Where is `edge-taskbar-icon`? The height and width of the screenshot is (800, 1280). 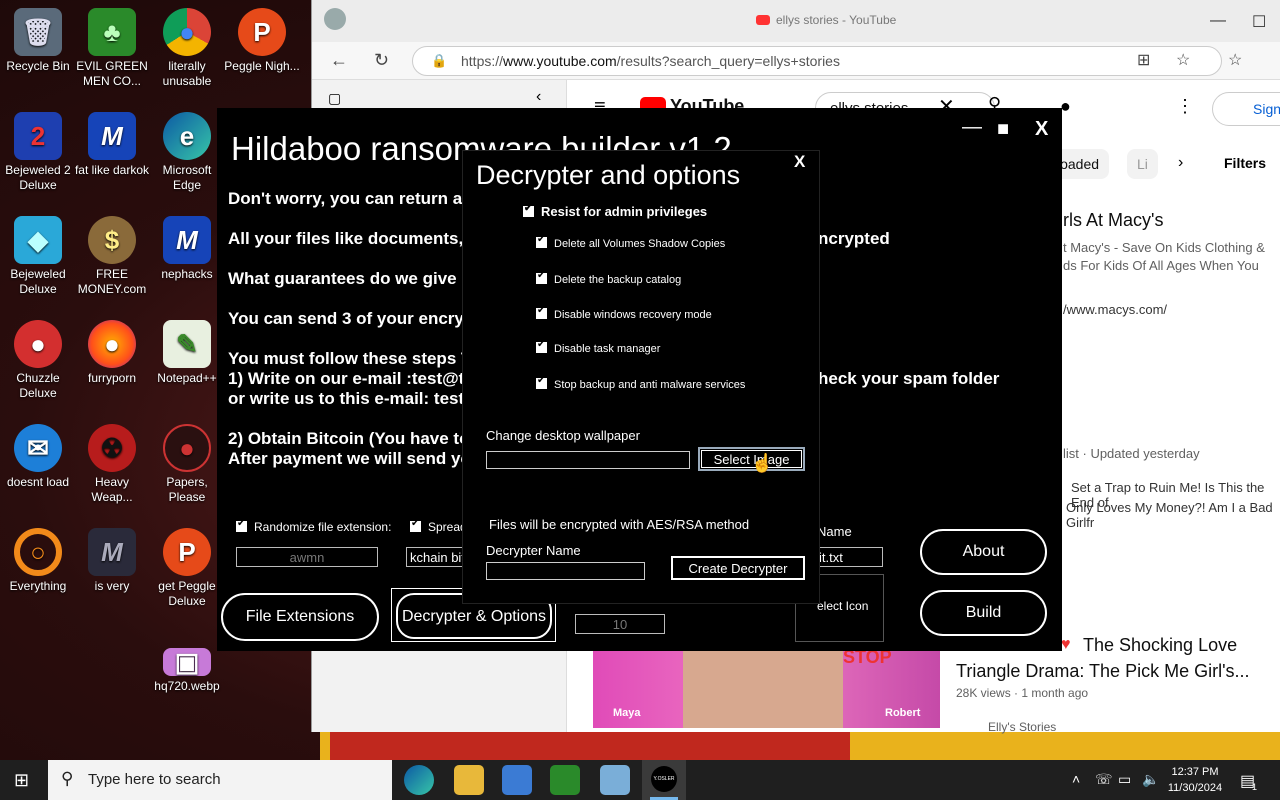 edge-taskbar-icon is located at coordinates (419, 780).